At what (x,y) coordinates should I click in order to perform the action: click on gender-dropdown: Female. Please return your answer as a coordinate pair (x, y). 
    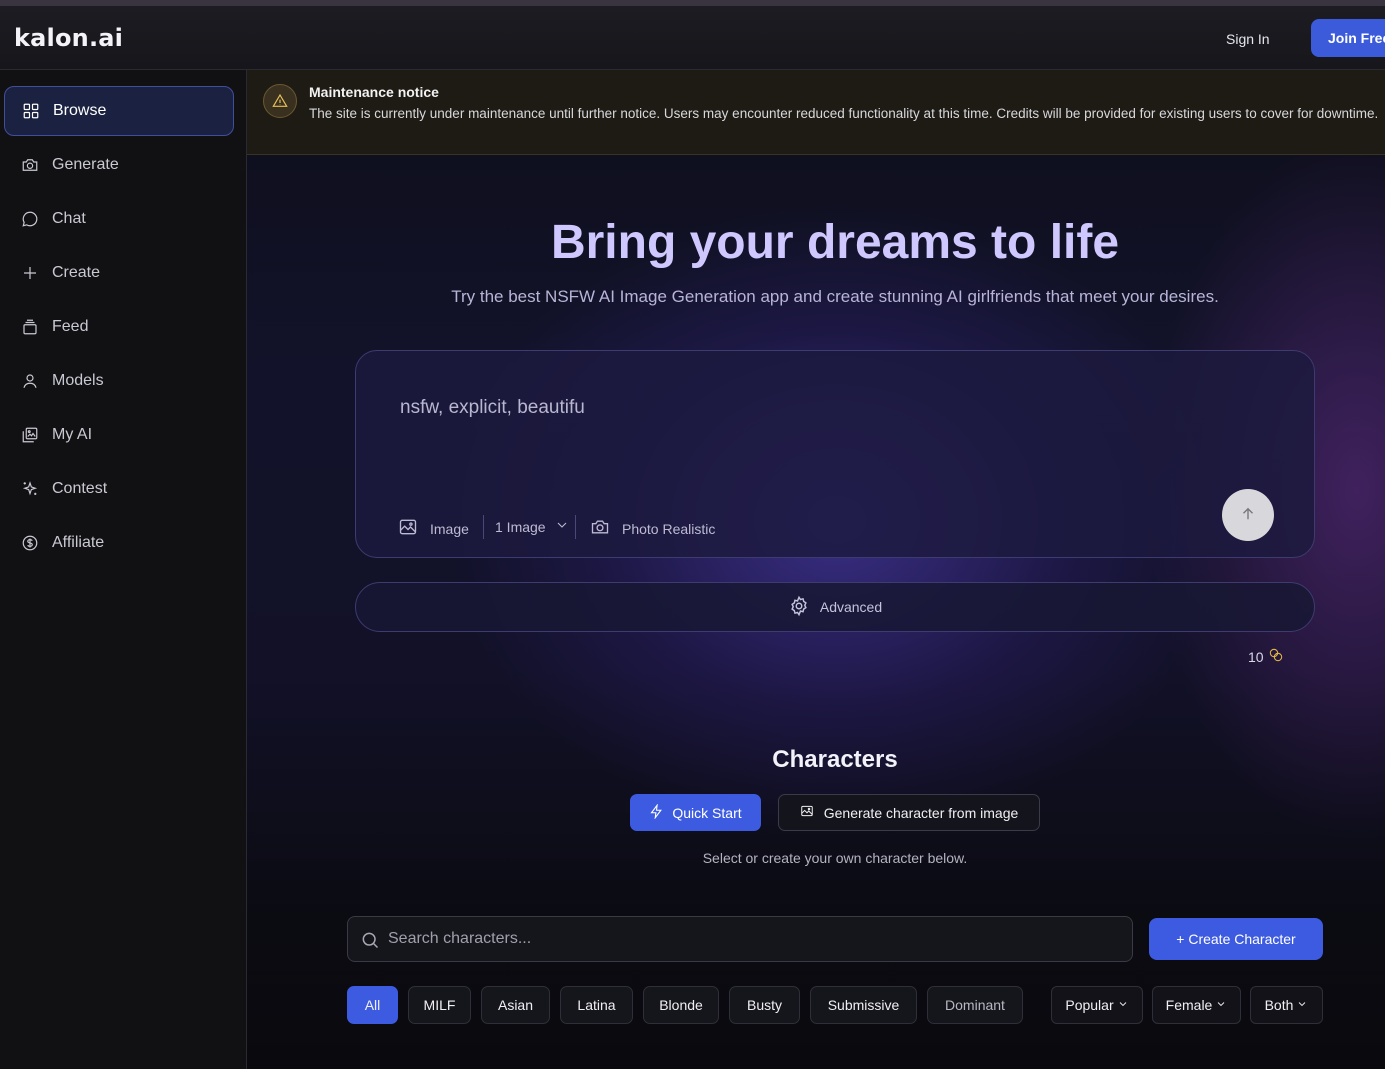
    Looking at the image, I should click on (1196, 1005).